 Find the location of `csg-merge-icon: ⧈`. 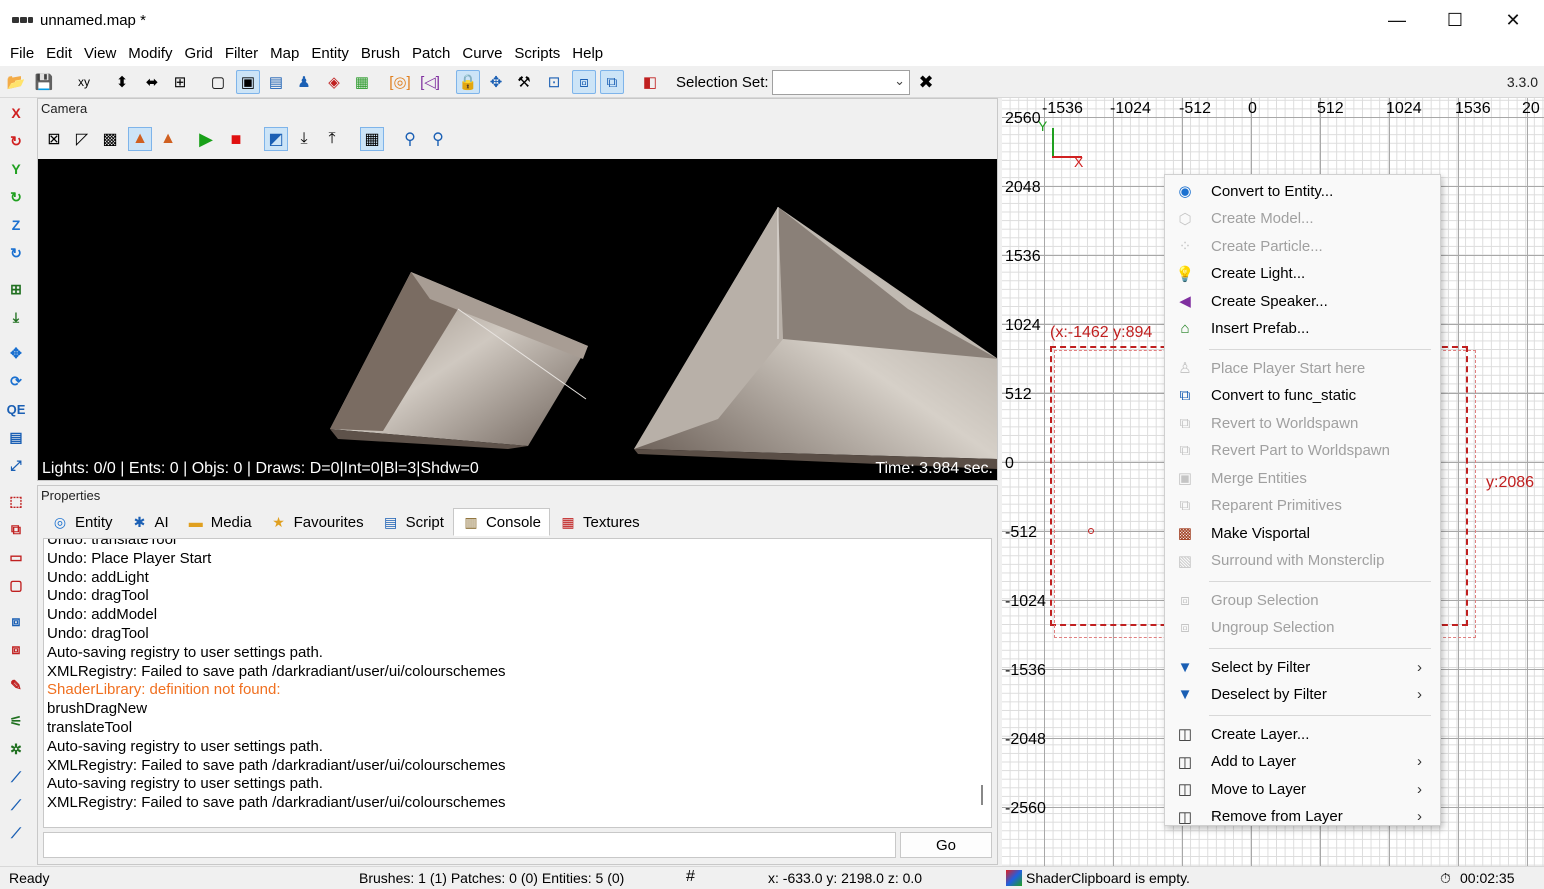

csg-merge-icon: ⧈ is located at coordinates (16, 649).